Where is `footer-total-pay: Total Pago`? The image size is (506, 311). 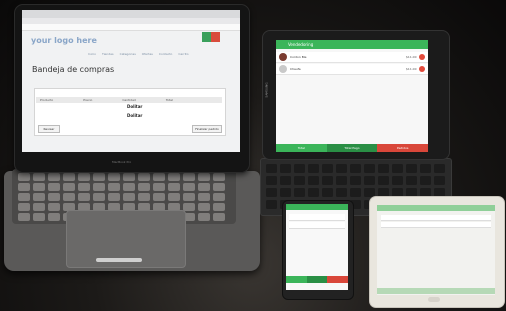 footer-total-pay: Total Pago is located at coordinates (352, 148).